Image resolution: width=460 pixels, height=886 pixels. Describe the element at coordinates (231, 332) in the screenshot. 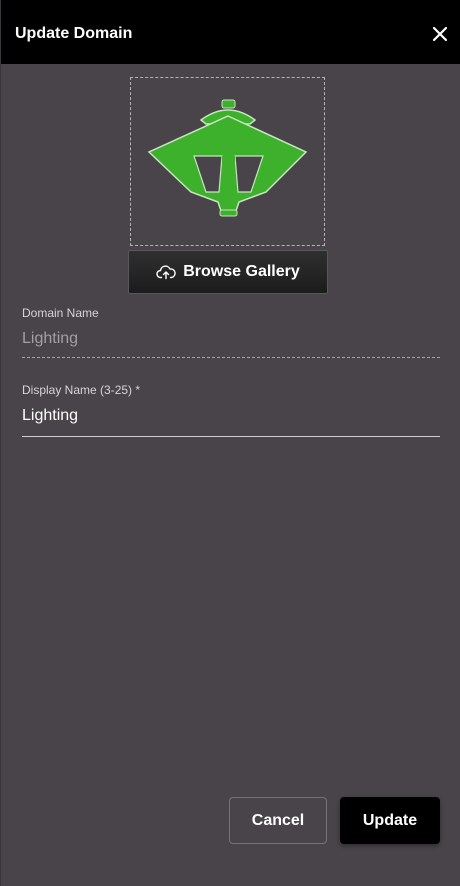

I see `domain-name-field: Domain Name Lighting` at that location.